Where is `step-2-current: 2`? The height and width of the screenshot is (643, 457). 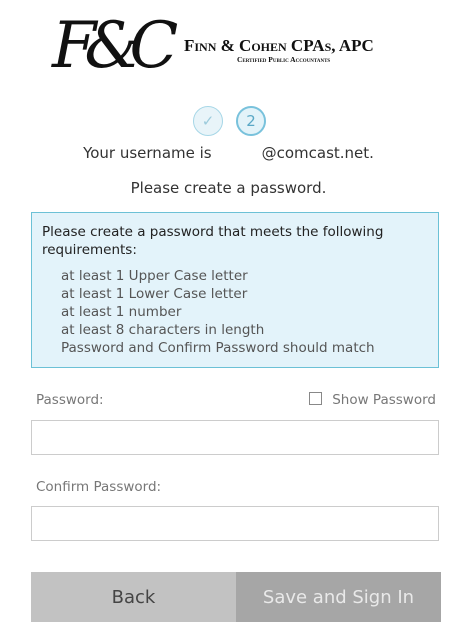 step-2-current: 2 is located at coordinates (251, 121).